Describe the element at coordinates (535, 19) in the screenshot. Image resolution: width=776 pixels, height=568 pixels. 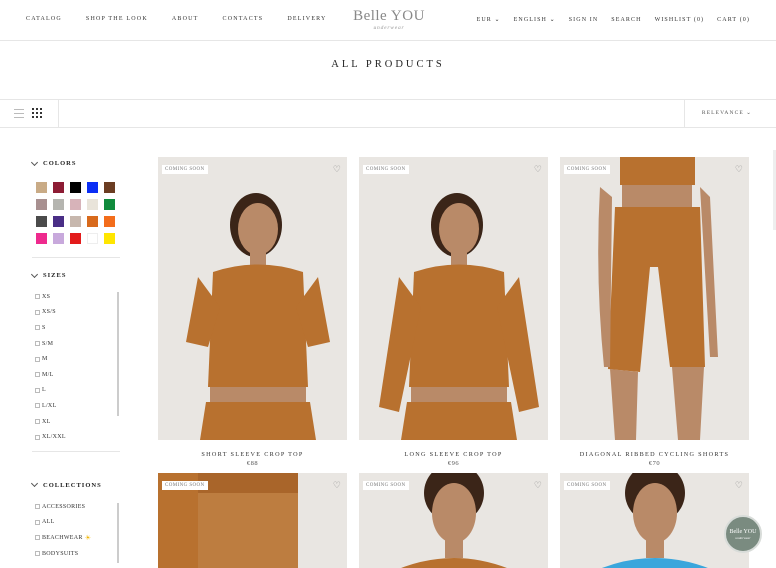
I see `language-selector: ENGLISH` at that location.